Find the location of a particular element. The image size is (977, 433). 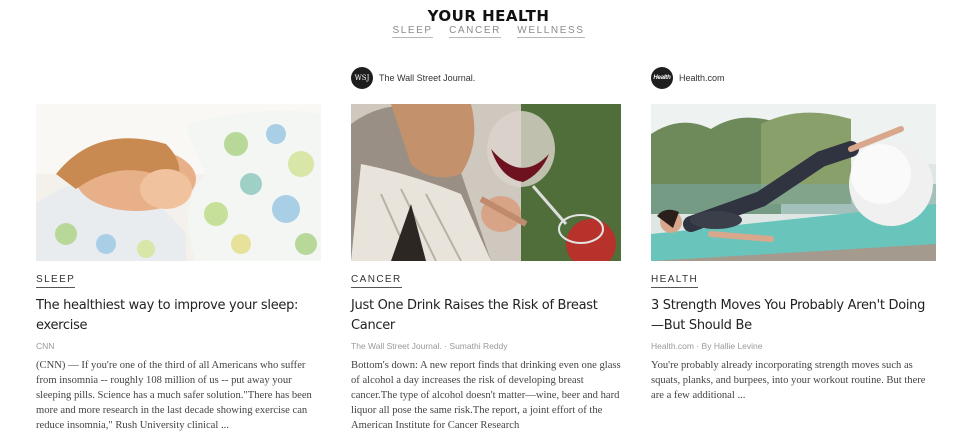

article-byline: Health.com · By Hallie Levine is located at coordinates (707, 346).